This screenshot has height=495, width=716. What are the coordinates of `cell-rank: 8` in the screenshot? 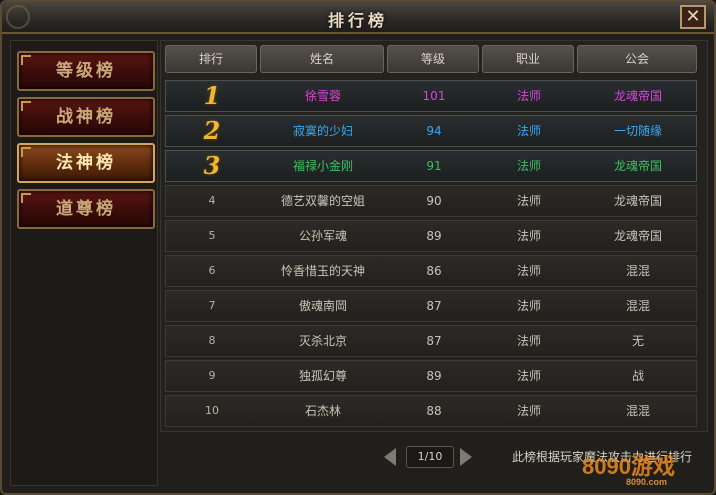 It's located at (212, 340).